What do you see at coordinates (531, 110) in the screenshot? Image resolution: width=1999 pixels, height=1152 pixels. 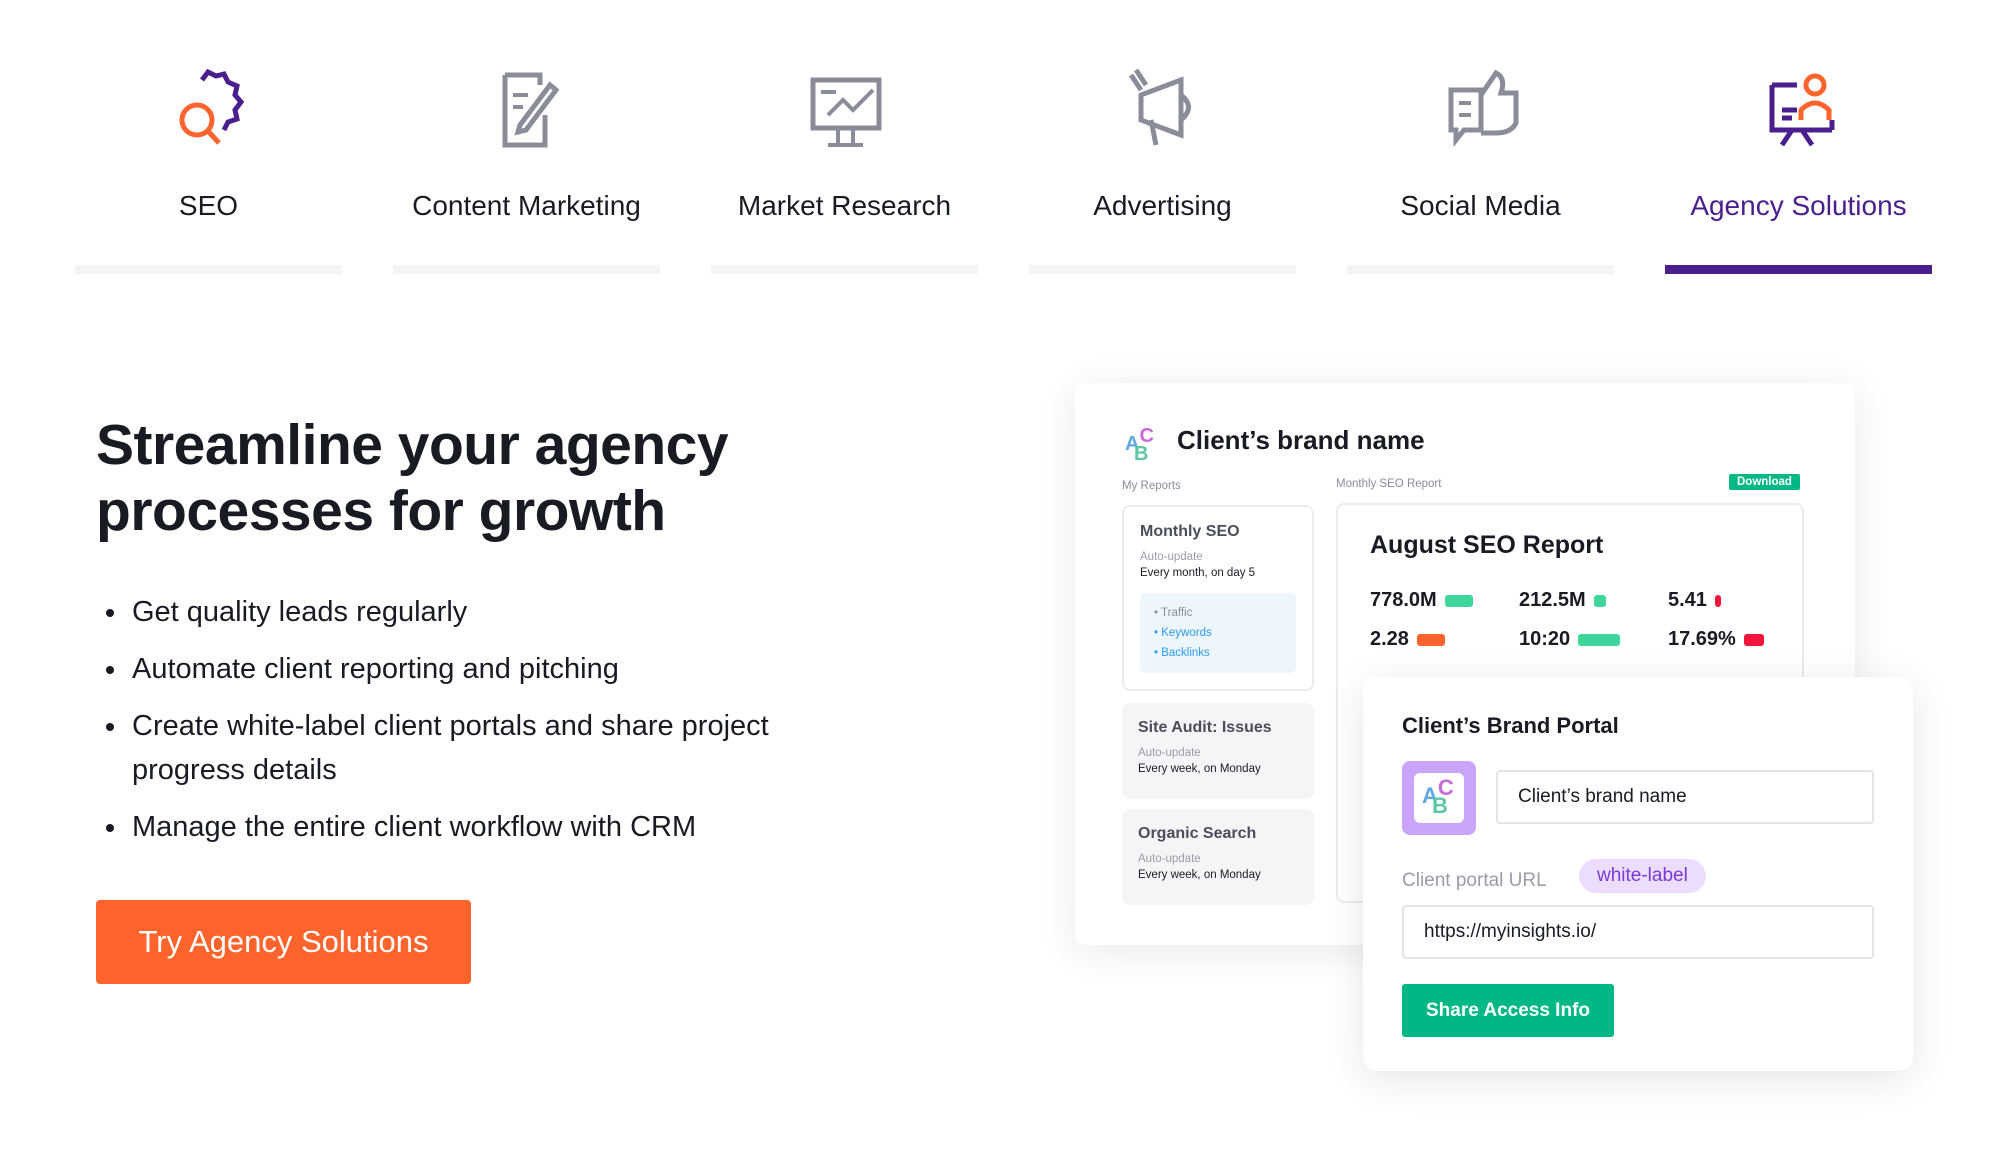 I see `edit-document-icon` at bounding box center [531, 110].